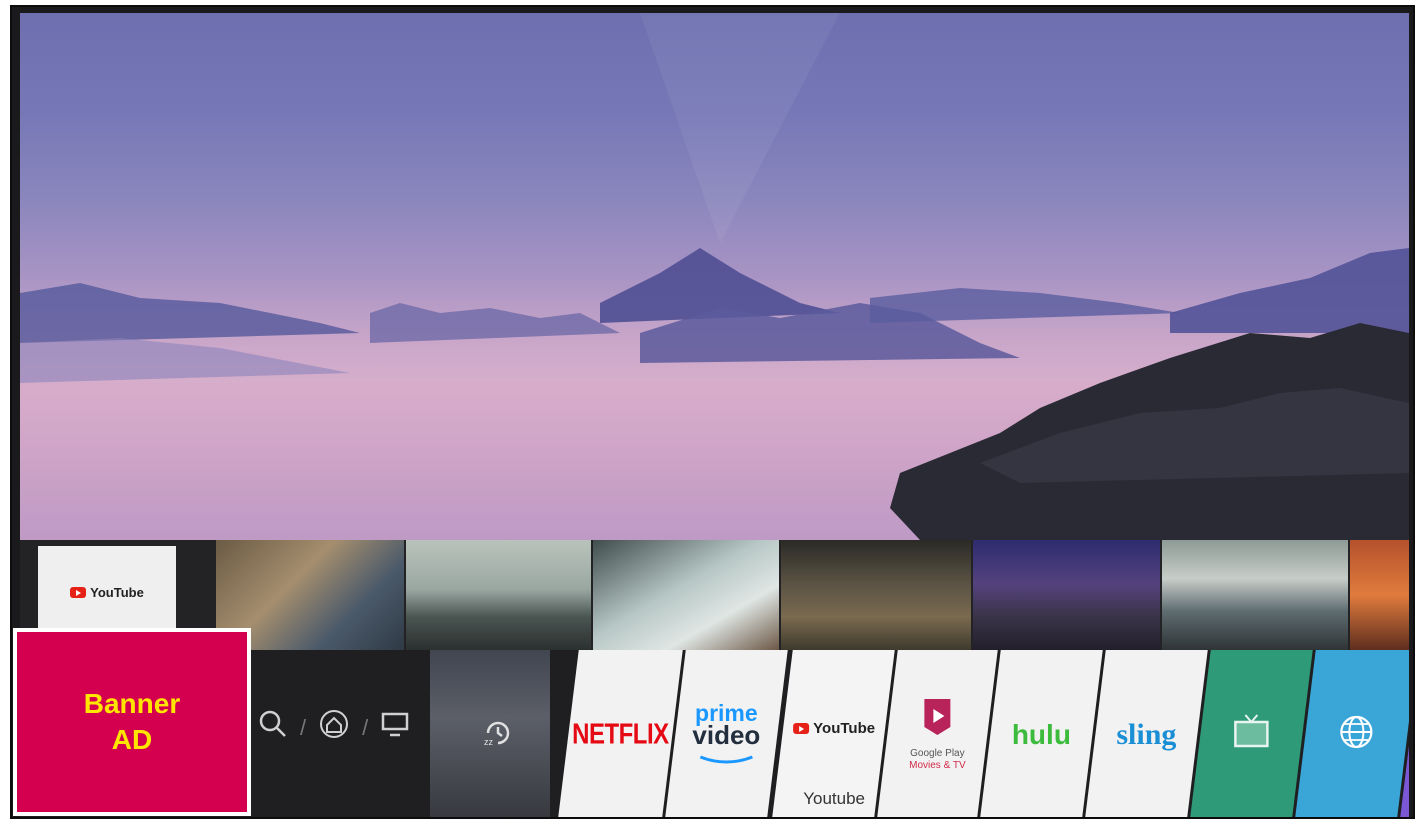 The width and height of the screenshot is (1426, 824). I want to click on tv-icon, so click(1251, 734).